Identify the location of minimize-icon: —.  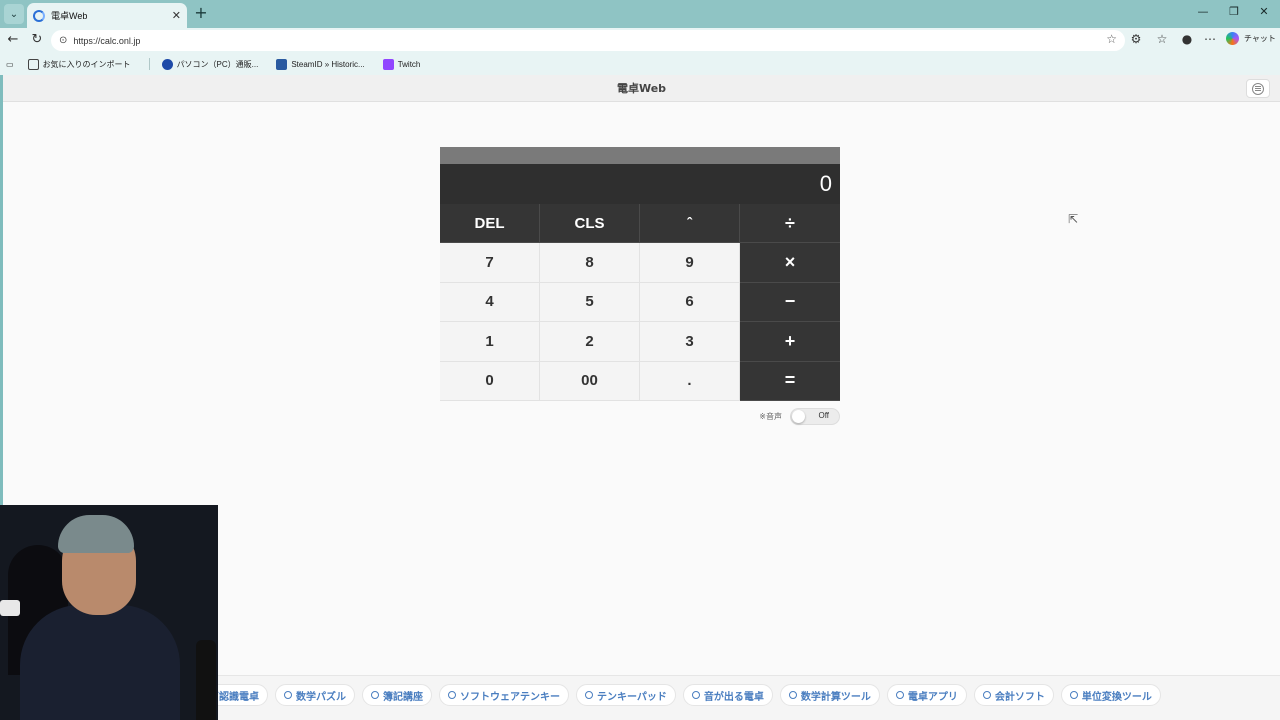
(1203, 11).